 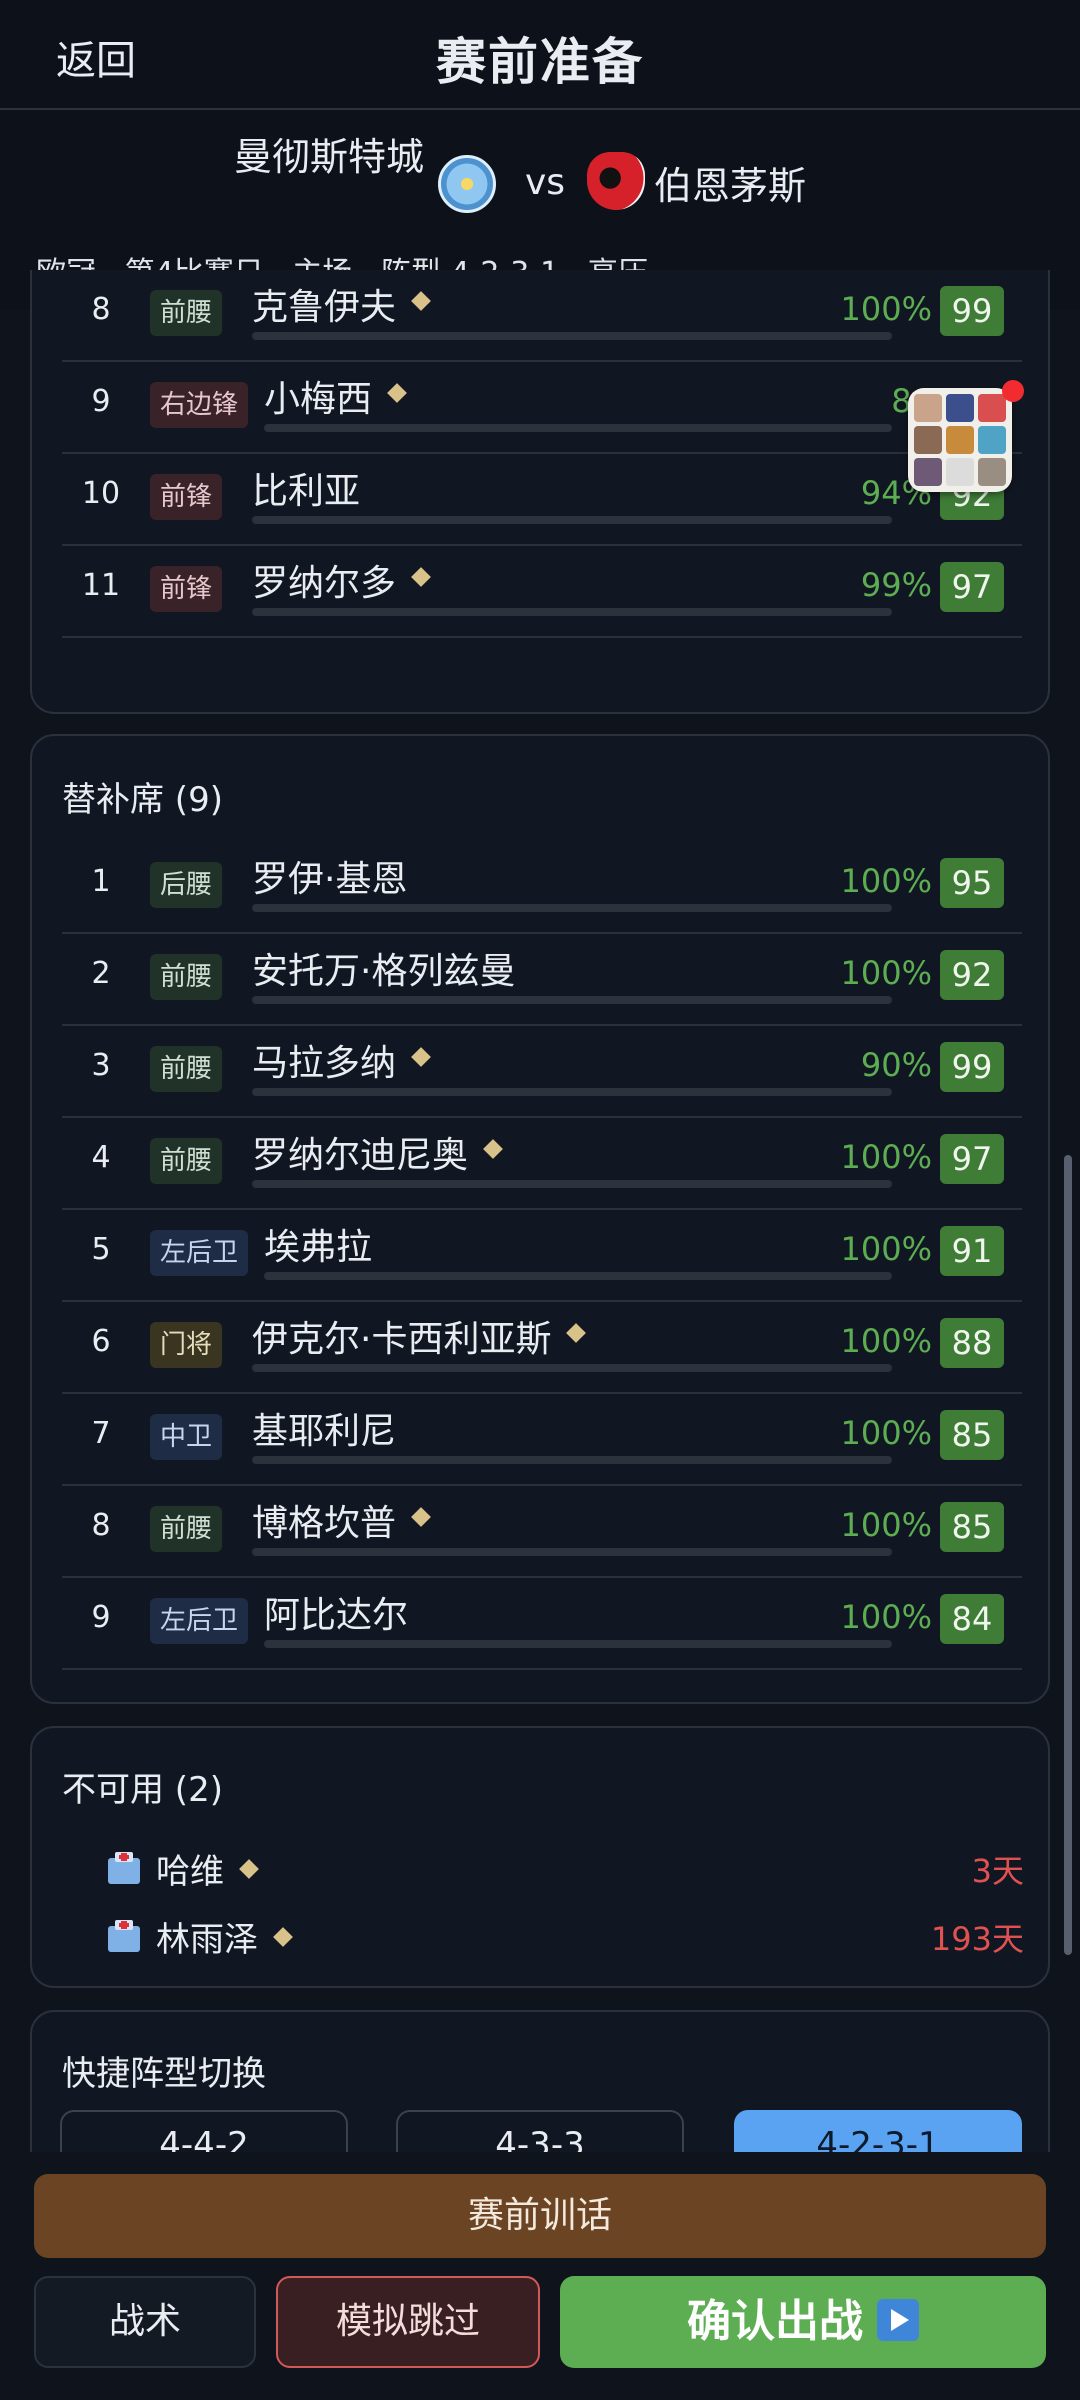 What do you see at coordinates (542, 979) in the screenshot?
I see `player-row: 2 前腰 安托万·格列兹曼 100% 92` at bounding box center [542, 979].